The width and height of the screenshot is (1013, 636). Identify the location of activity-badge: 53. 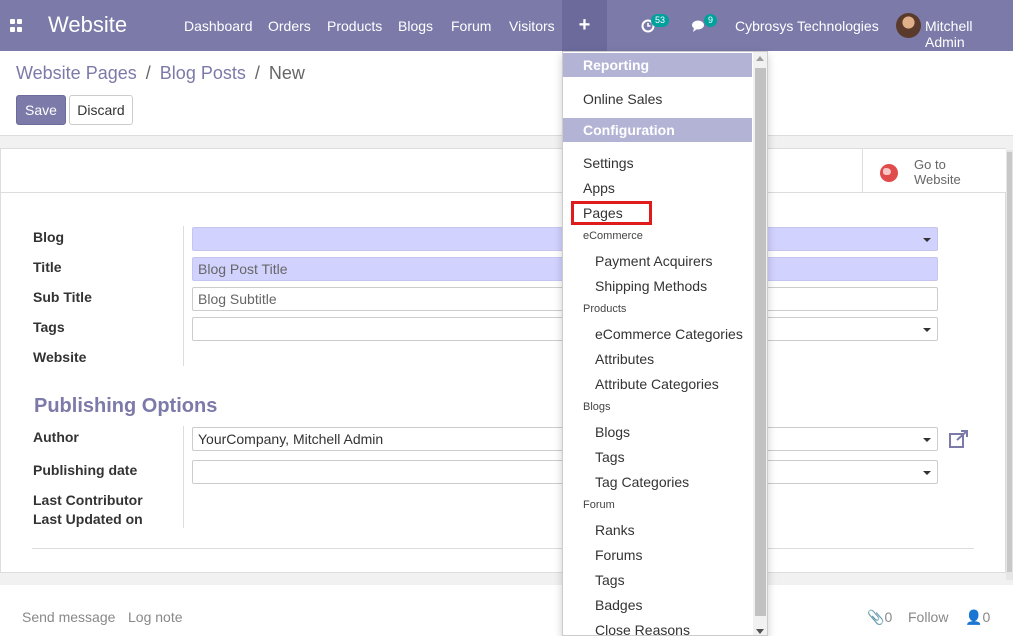
(660, 20).